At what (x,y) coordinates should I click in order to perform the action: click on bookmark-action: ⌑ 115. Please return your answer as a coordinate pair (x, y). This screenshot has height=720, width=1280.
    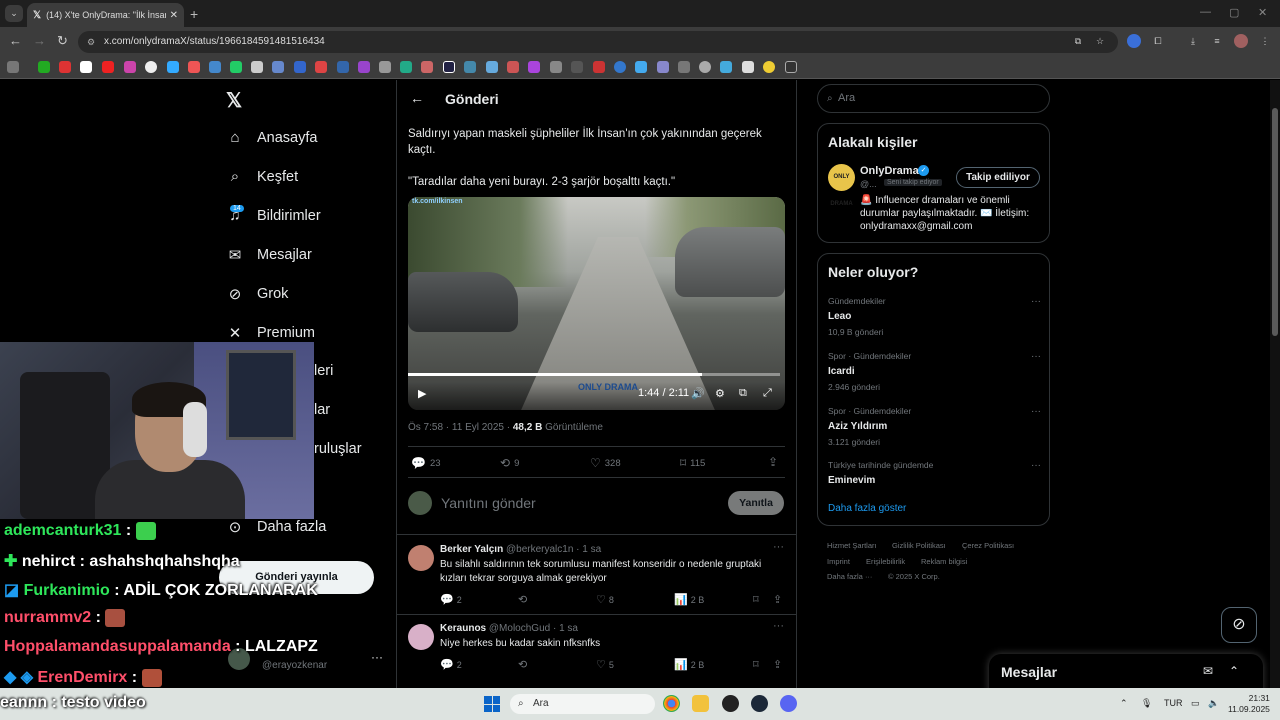
    Looking at the image, I should click on (692, 463).